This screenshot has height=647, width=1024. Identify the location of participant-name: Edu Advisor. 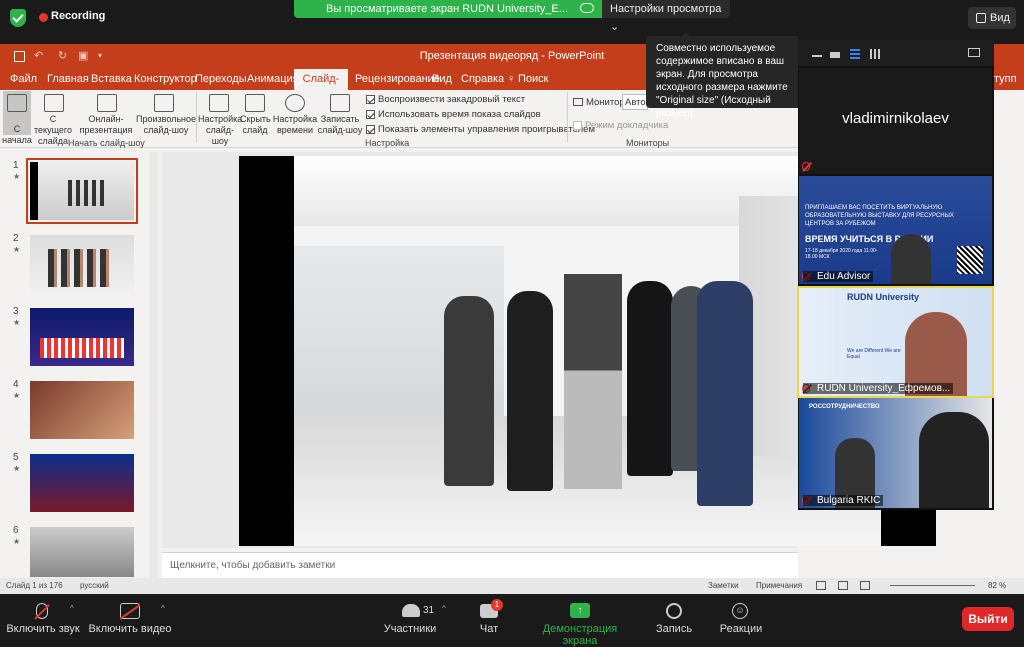
(838, 276).